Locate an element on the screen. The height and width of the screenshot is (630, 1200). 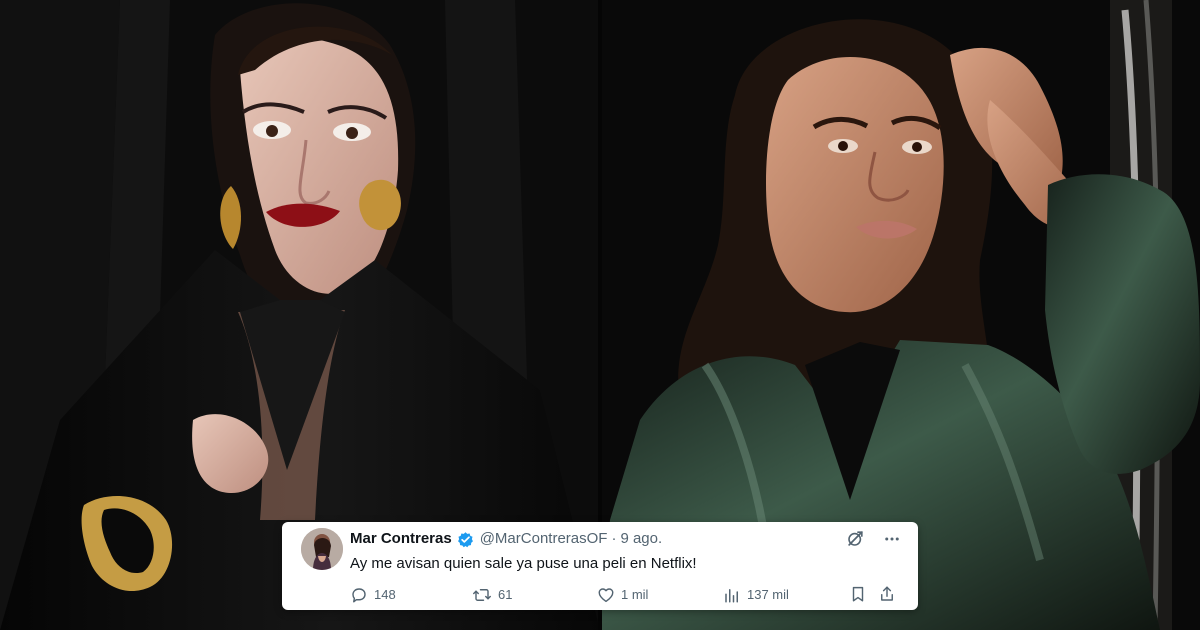
bookmark-button is located at coordinates (858, 594).